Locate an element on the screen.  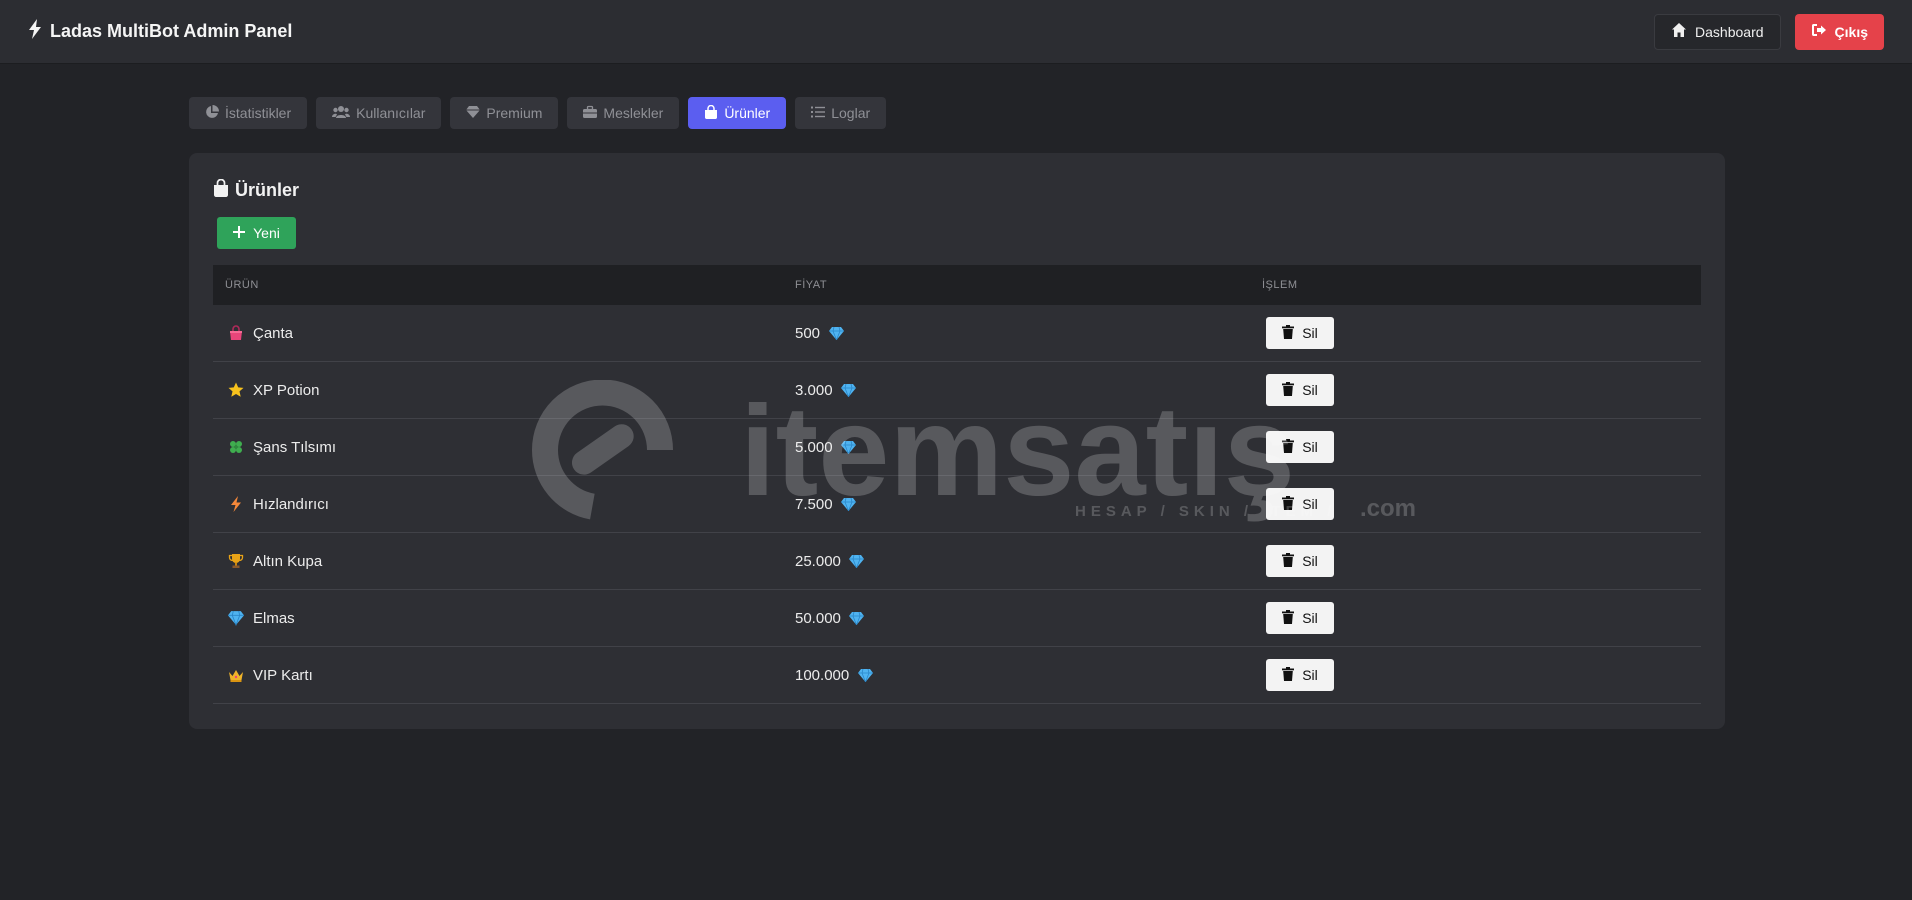
table-row: VIP Kartı 100.000 Sil is located at coordinates (957, 675).